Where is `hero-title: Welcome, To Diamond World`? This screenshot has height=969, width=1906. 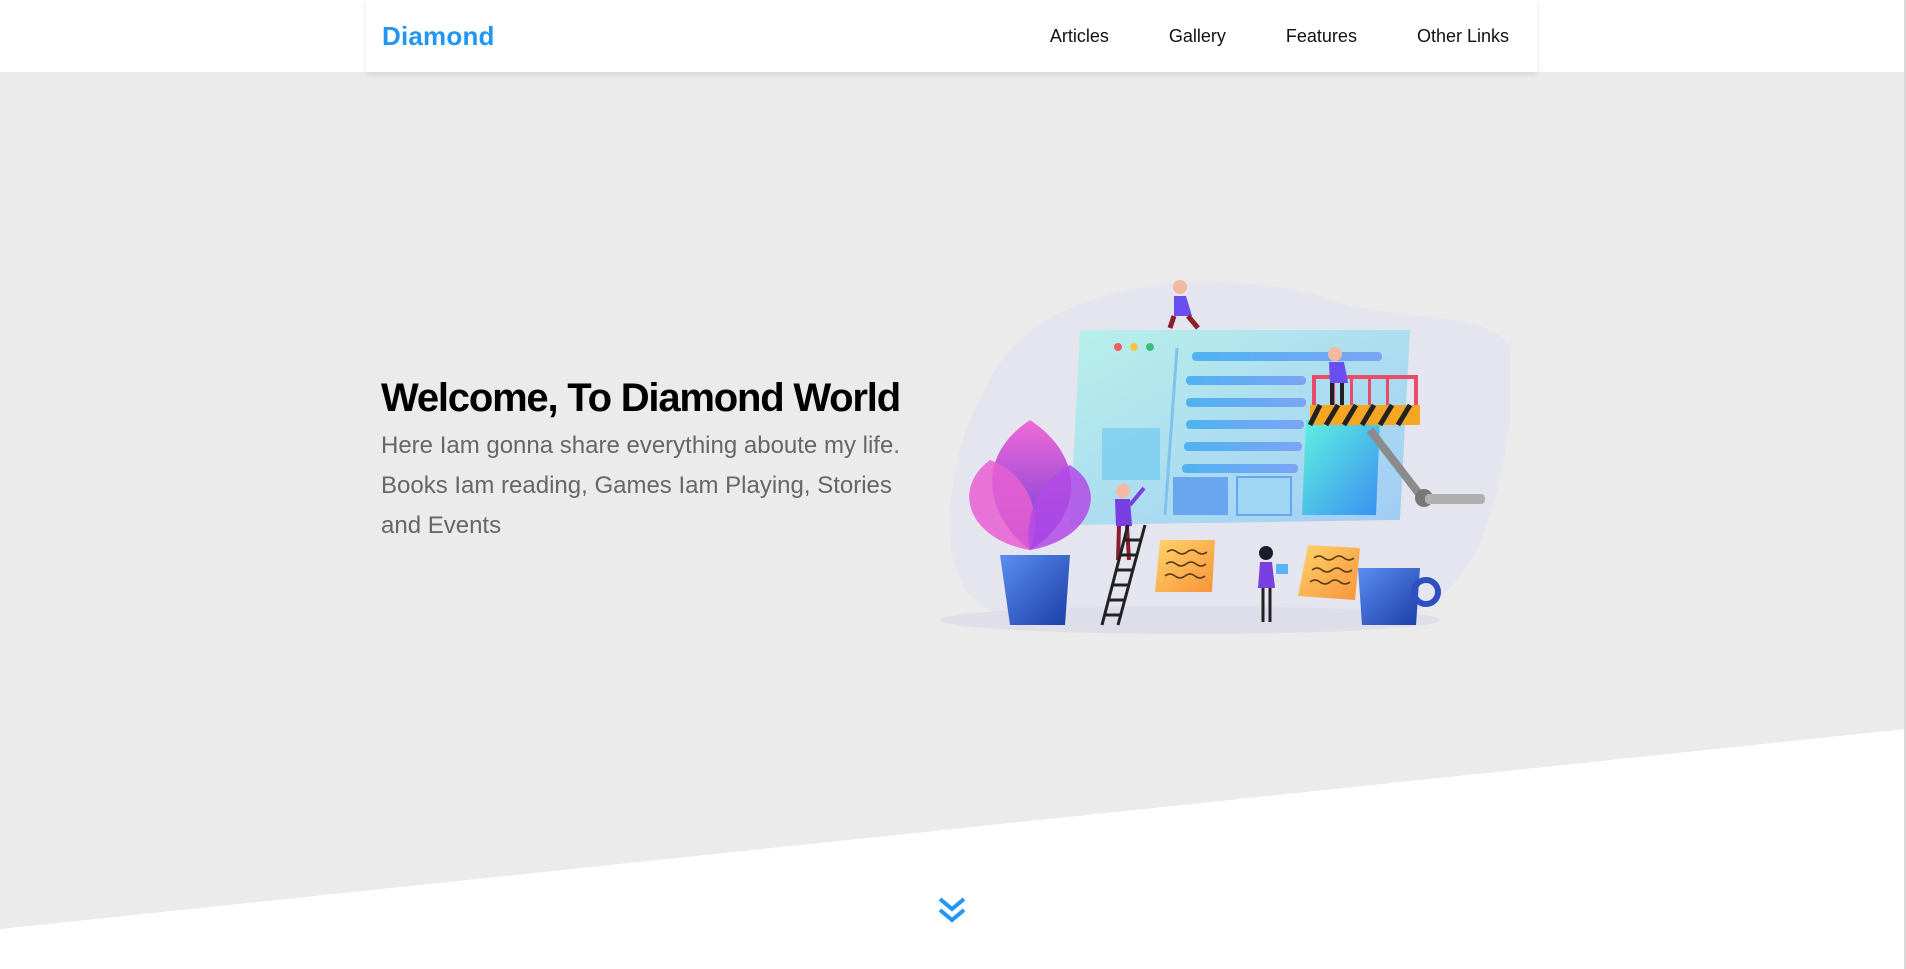
hero-title: Welcome, To Diamond World is located at coordinates (641, 398).